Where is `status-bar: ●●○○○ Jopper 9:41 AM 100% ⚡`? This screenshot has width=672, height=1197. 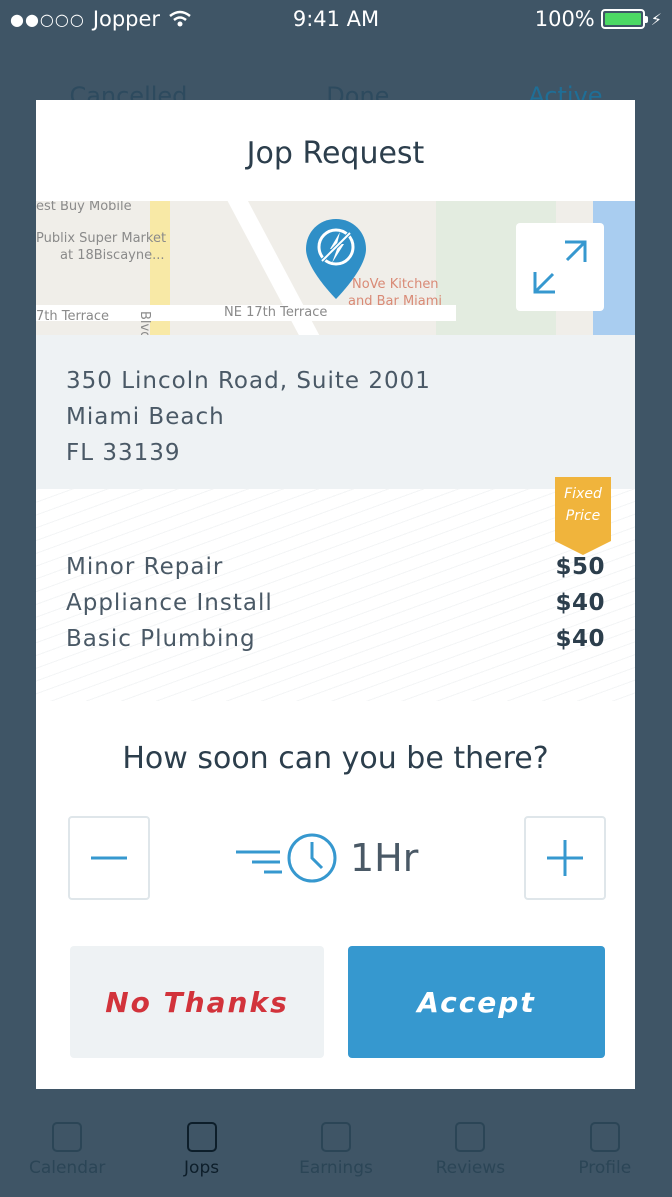 status-bar: ●●○○○ Jopper 9:41 AM 100% ⚡ is located at coordinates (336, 20).